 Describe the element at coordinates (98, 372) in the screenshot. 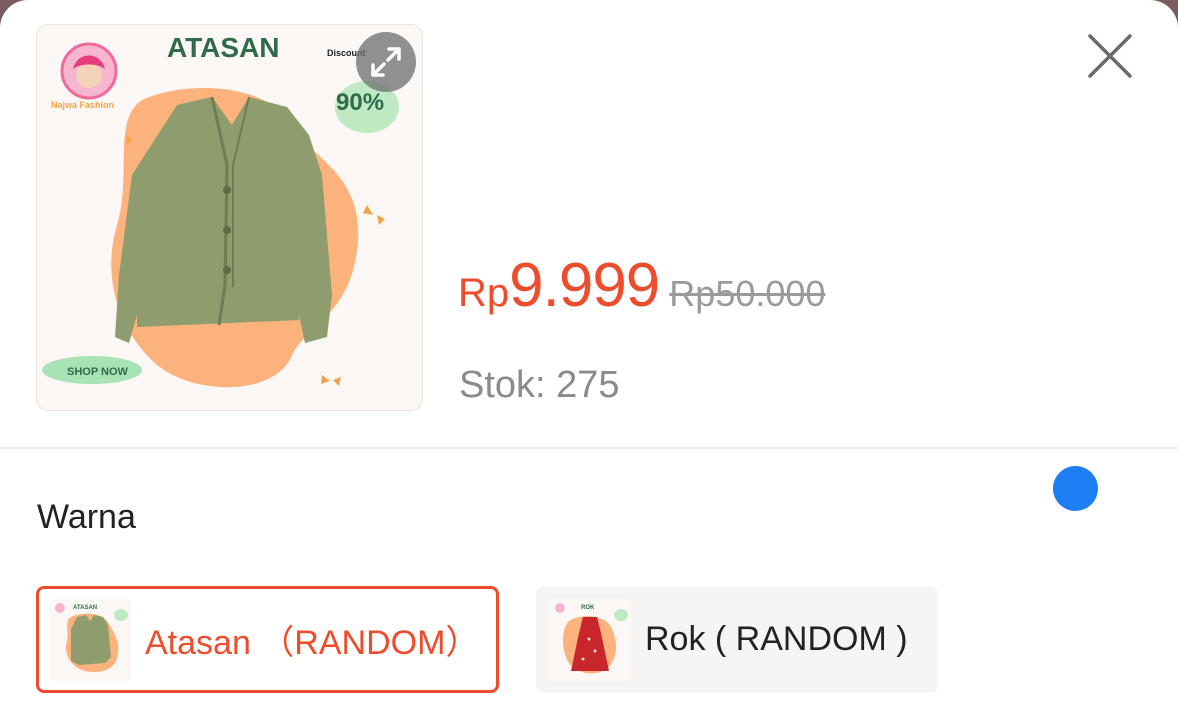

I see `banner-shop-now: SHOP NOW` at that location.